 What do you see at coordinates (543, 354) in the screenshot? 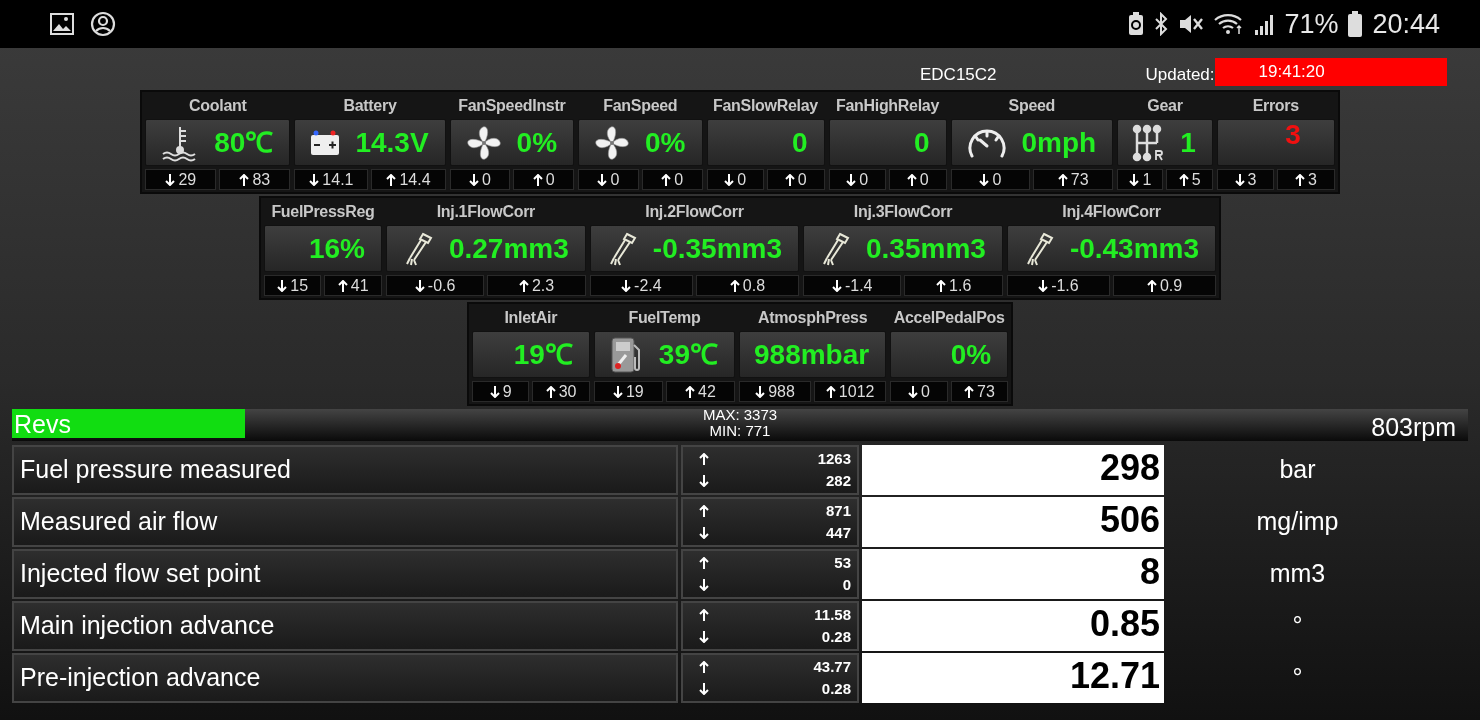
I see `gauge-value: 19℃` at bounding box center [543, 354].